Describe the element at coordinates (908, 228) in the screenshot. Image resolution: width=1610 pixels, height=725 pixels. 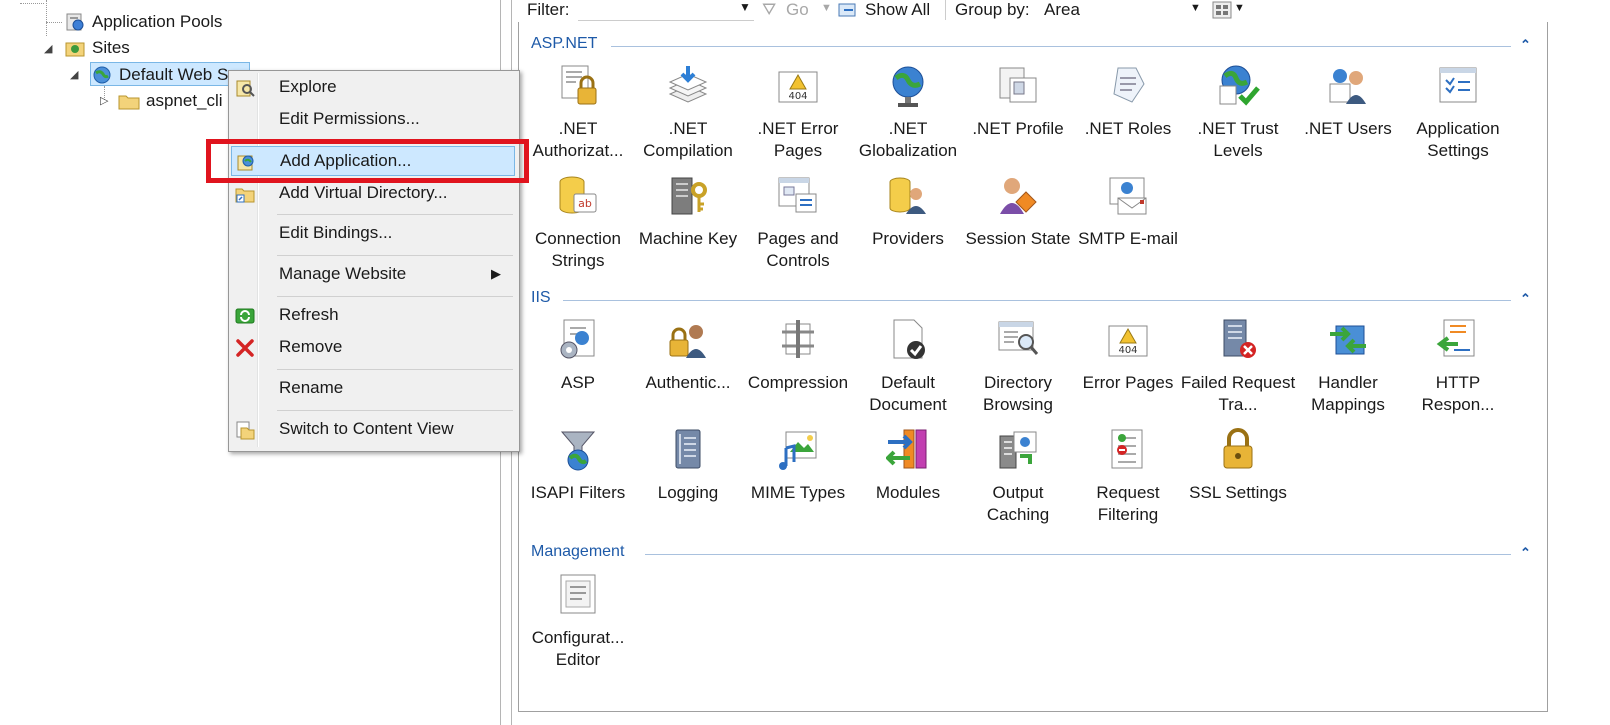
I see `feature-tile: Providers` at that location.